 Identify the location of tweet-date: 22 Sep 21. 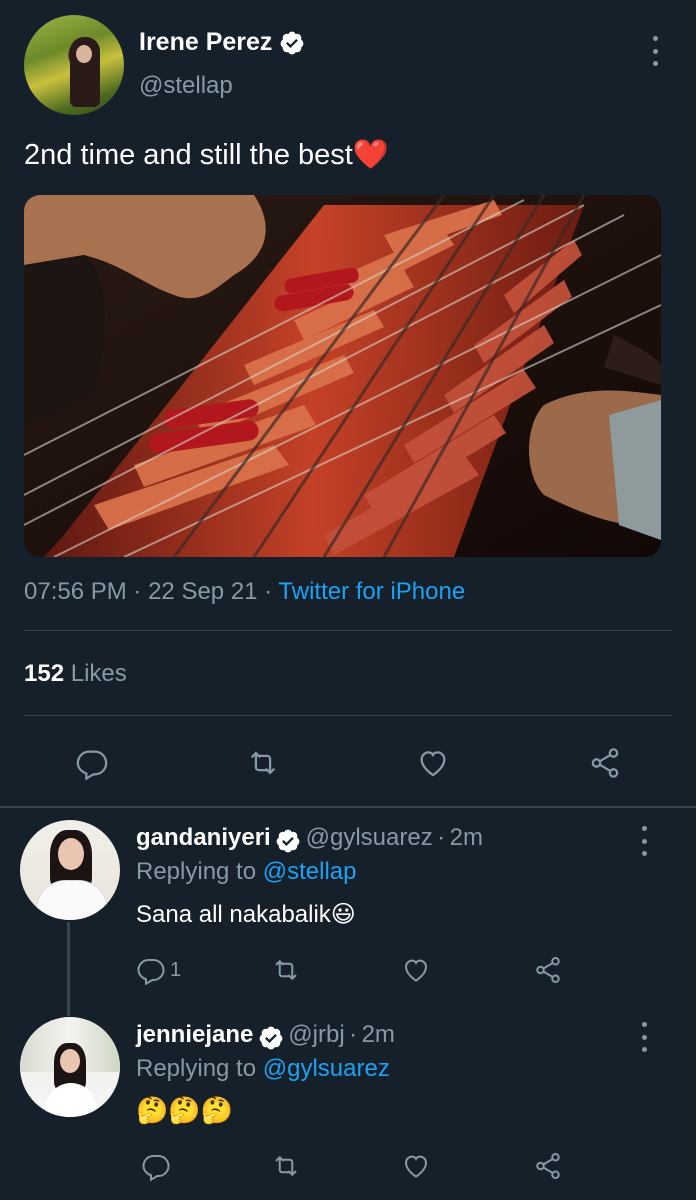
(203, 591).